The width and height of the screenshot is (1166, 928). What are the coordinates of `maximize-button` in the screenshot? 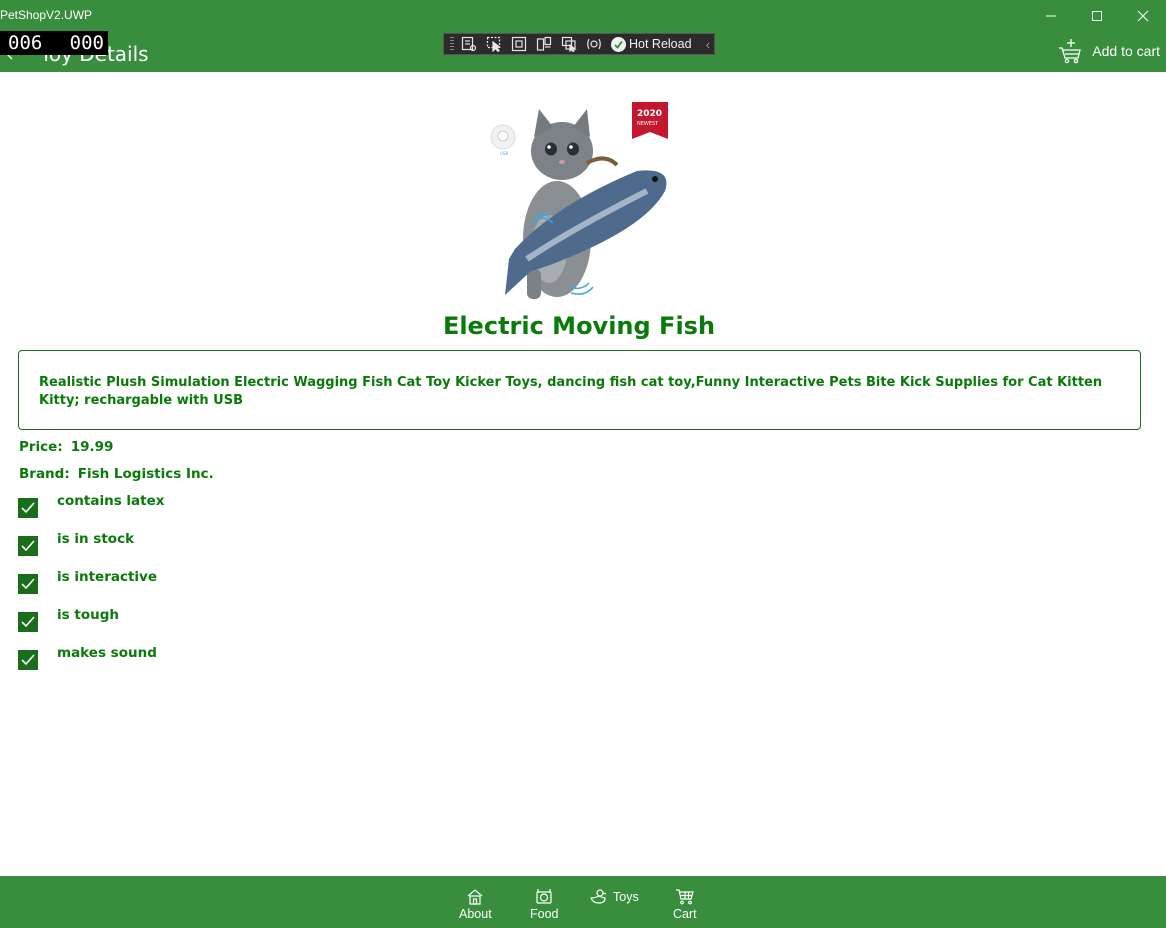 It's located at (1097, 16).